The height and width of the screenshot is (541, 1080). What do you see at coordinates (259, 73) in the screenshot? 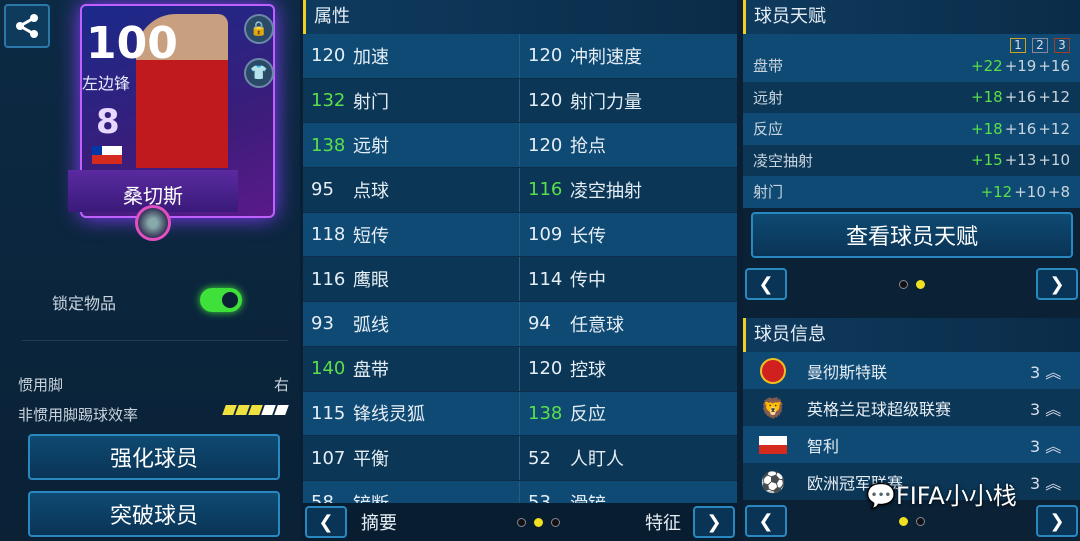
I see `kit-button: 👕` at bounding box center [259, 73].